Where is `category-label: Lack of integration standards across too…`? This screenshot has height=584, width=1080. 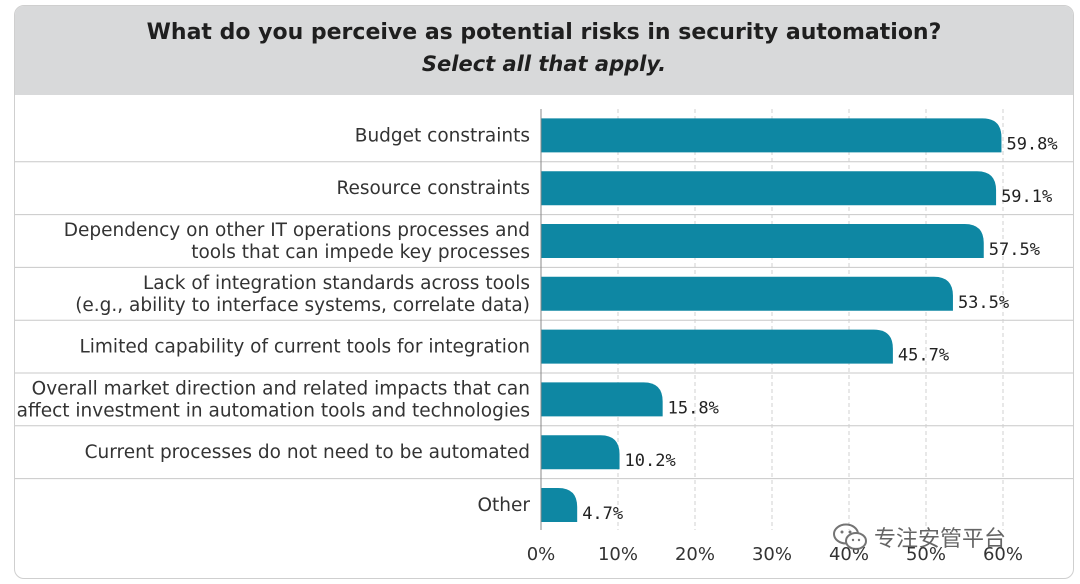 category-label: Lack of integration standards across too… is located at coordinates (336, 283).